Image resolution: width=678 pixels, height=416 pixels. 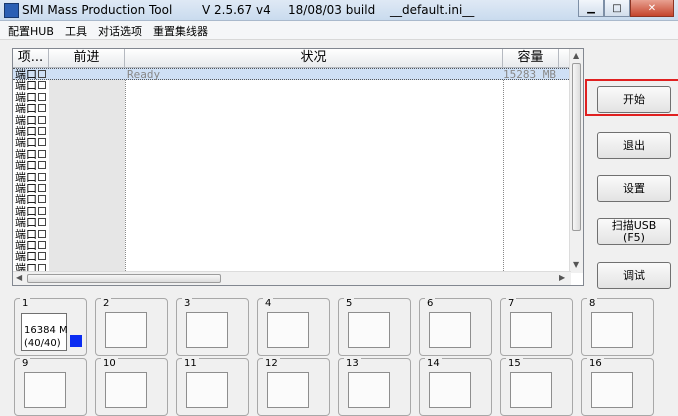 I want to click on port-slot: 15, so click(x=536, y=387).